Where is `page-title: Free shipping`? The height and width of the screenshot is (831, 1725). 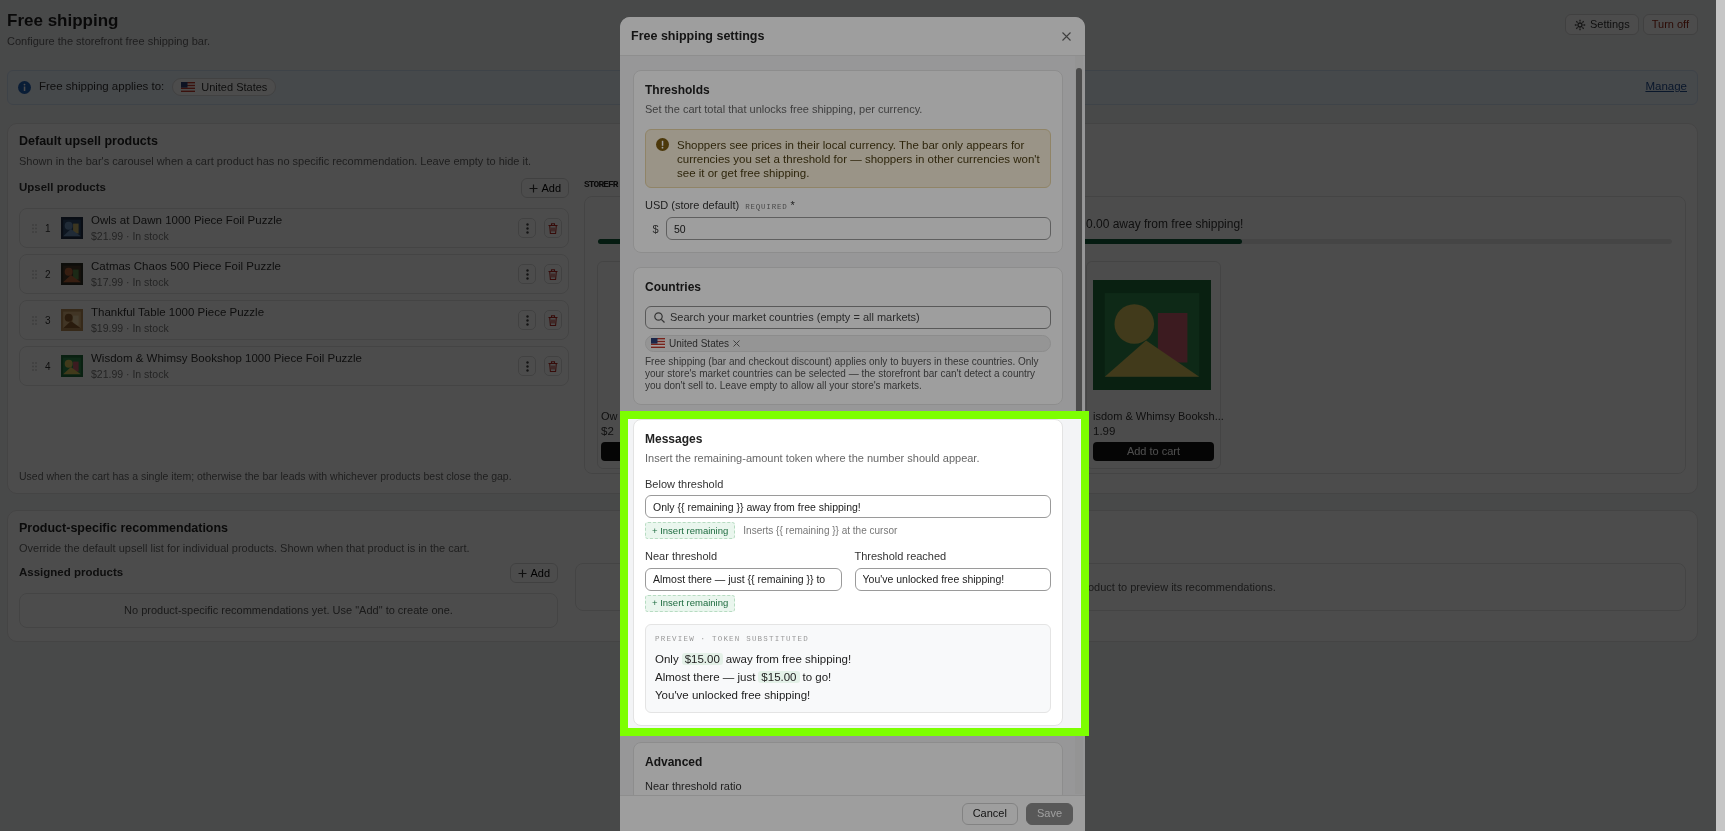
page-title: Free shipping is located at coordinates (63, 21).